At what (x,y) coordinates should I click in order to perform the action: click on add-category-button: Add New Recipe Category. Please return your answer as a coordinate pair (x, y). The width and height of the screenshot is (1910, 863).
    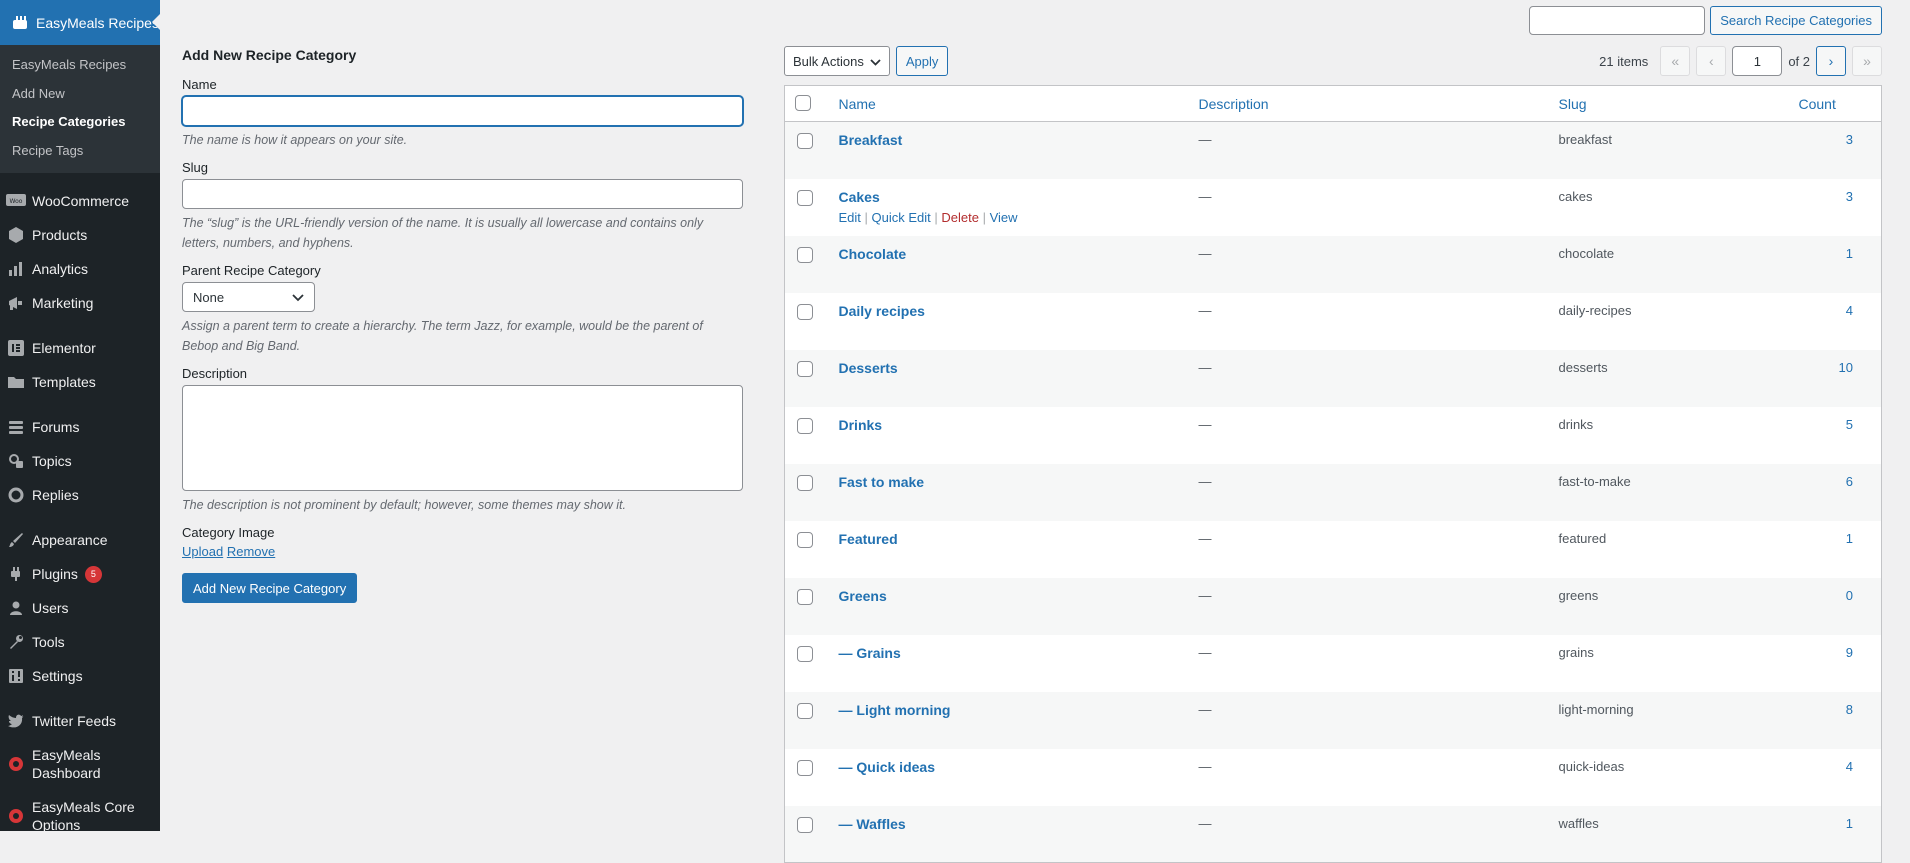
    Looking at the image, I should click on (270, 588).